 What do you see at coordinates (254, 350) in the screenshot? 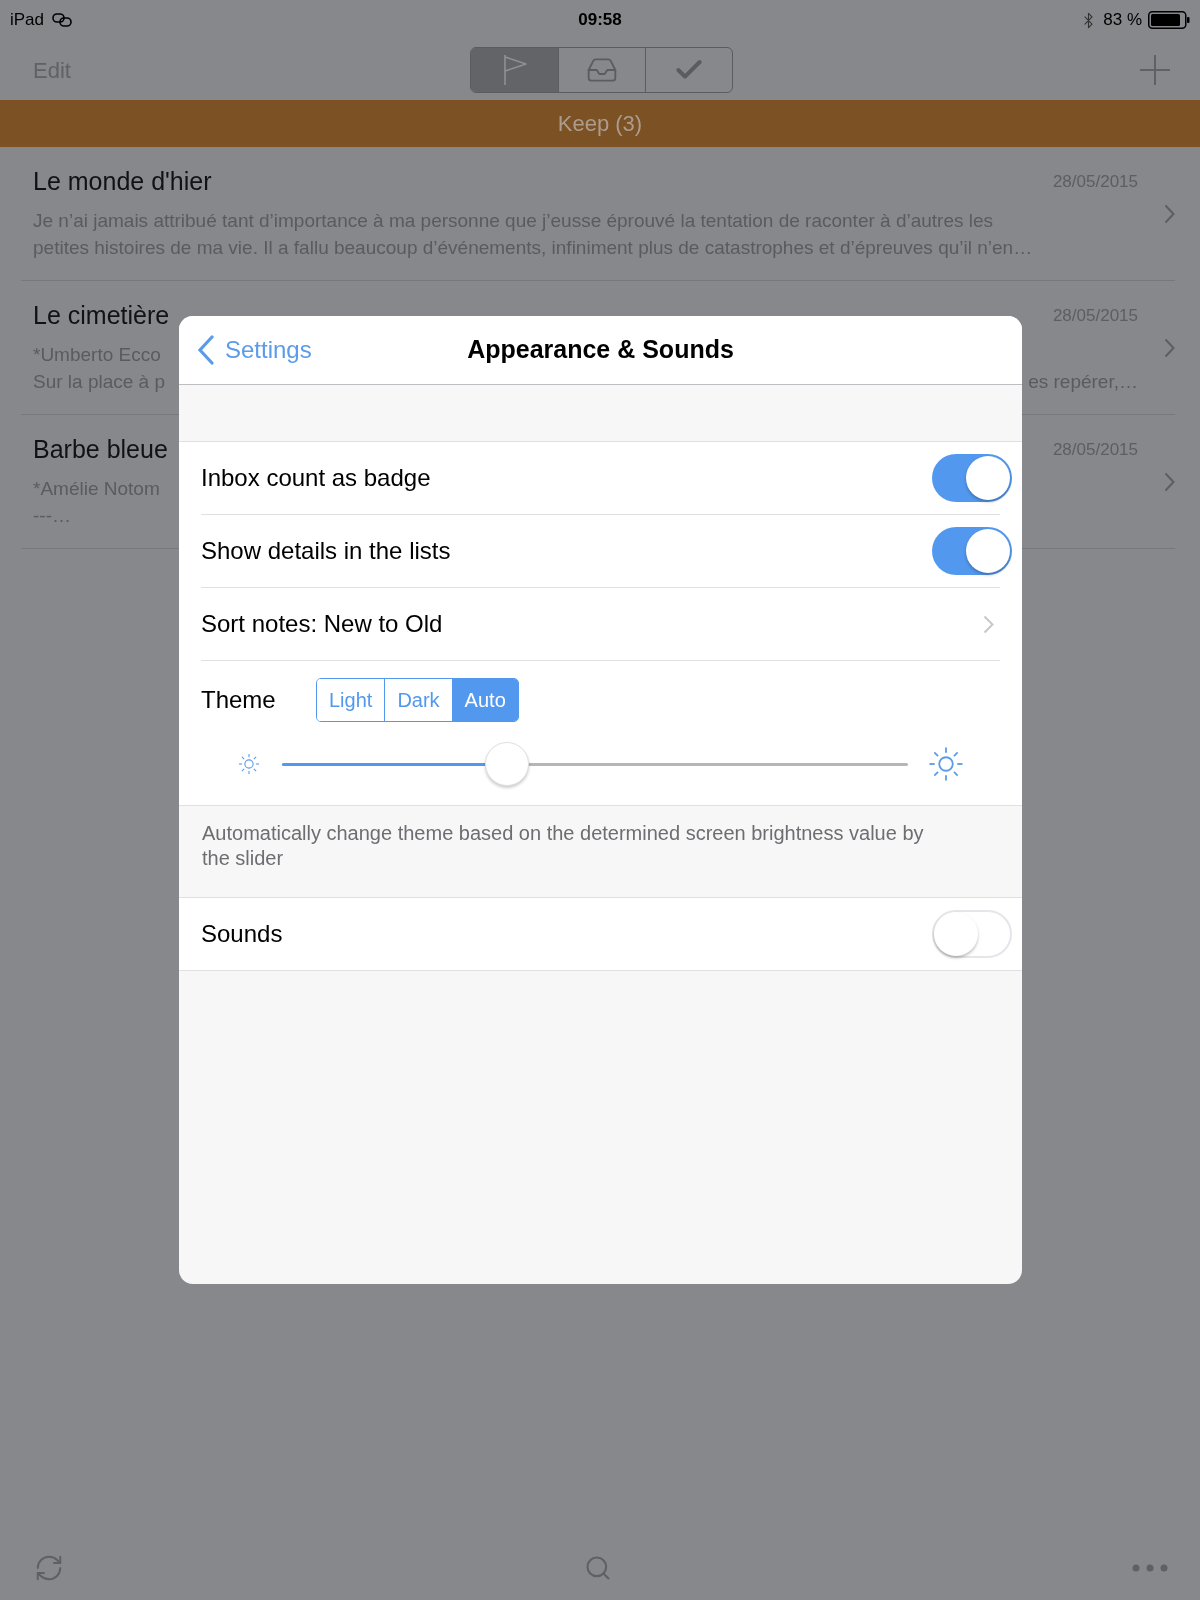
I see `back-button: Settings` at bounding box center [254, 350].